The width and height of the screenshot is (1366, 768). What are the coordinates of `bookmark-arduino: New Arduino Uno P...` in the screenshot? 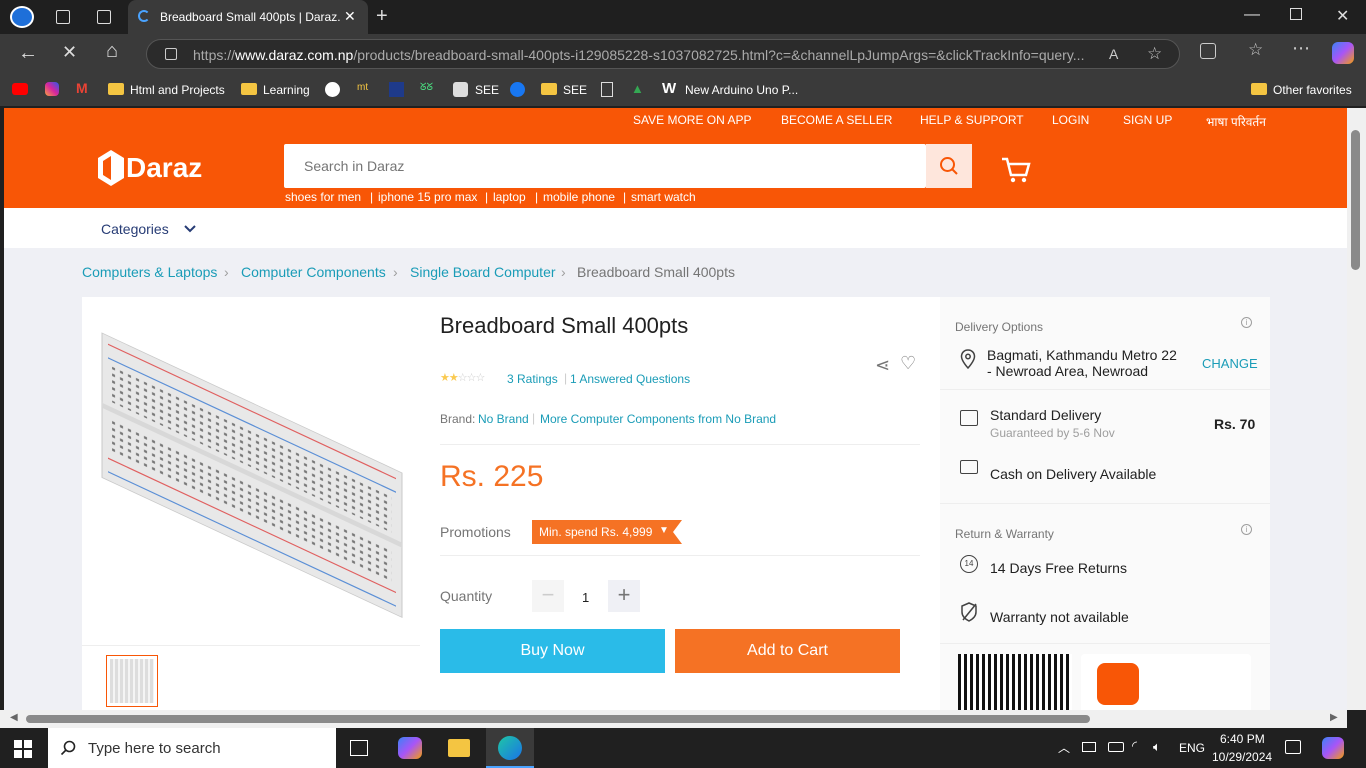 It's located at (741, 90).